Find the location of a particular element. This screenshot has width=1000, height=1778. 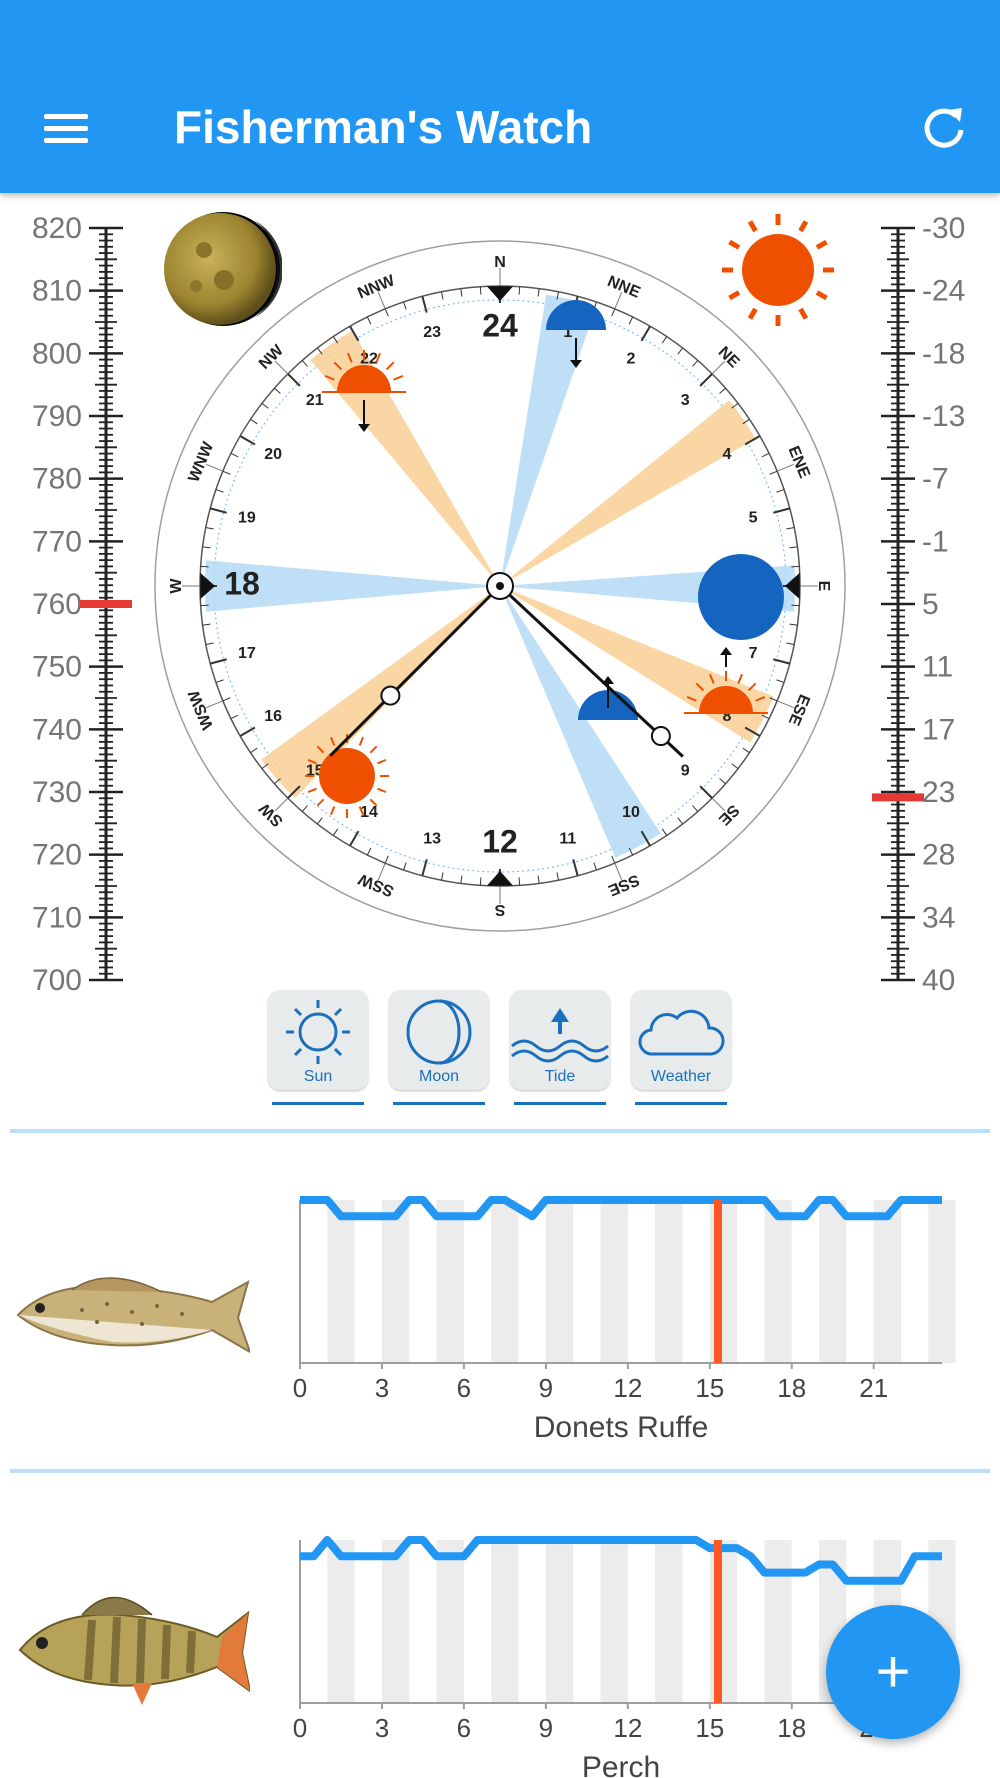

tab-weather-label: Weather is located at coordinates (681, 1076).